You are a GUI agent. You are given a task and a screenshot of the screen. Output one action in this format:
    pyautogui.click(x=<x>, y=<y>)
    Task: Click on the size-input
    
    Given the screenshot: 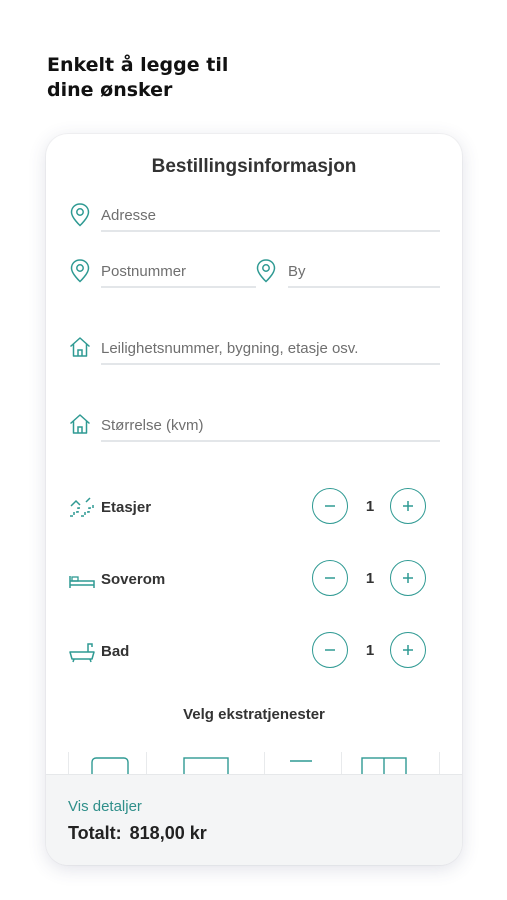 What is the action you would take?
    pyautogui.click(x=268, y=425)
    